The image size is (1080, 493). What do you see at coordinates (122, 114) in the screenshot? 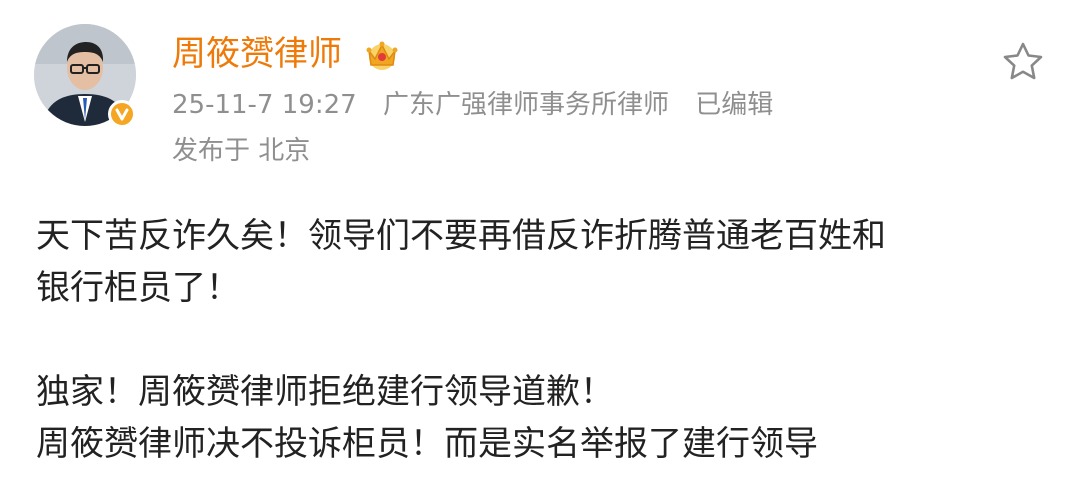
I see `verified-badge-icon` at bounding box center [122, 114].